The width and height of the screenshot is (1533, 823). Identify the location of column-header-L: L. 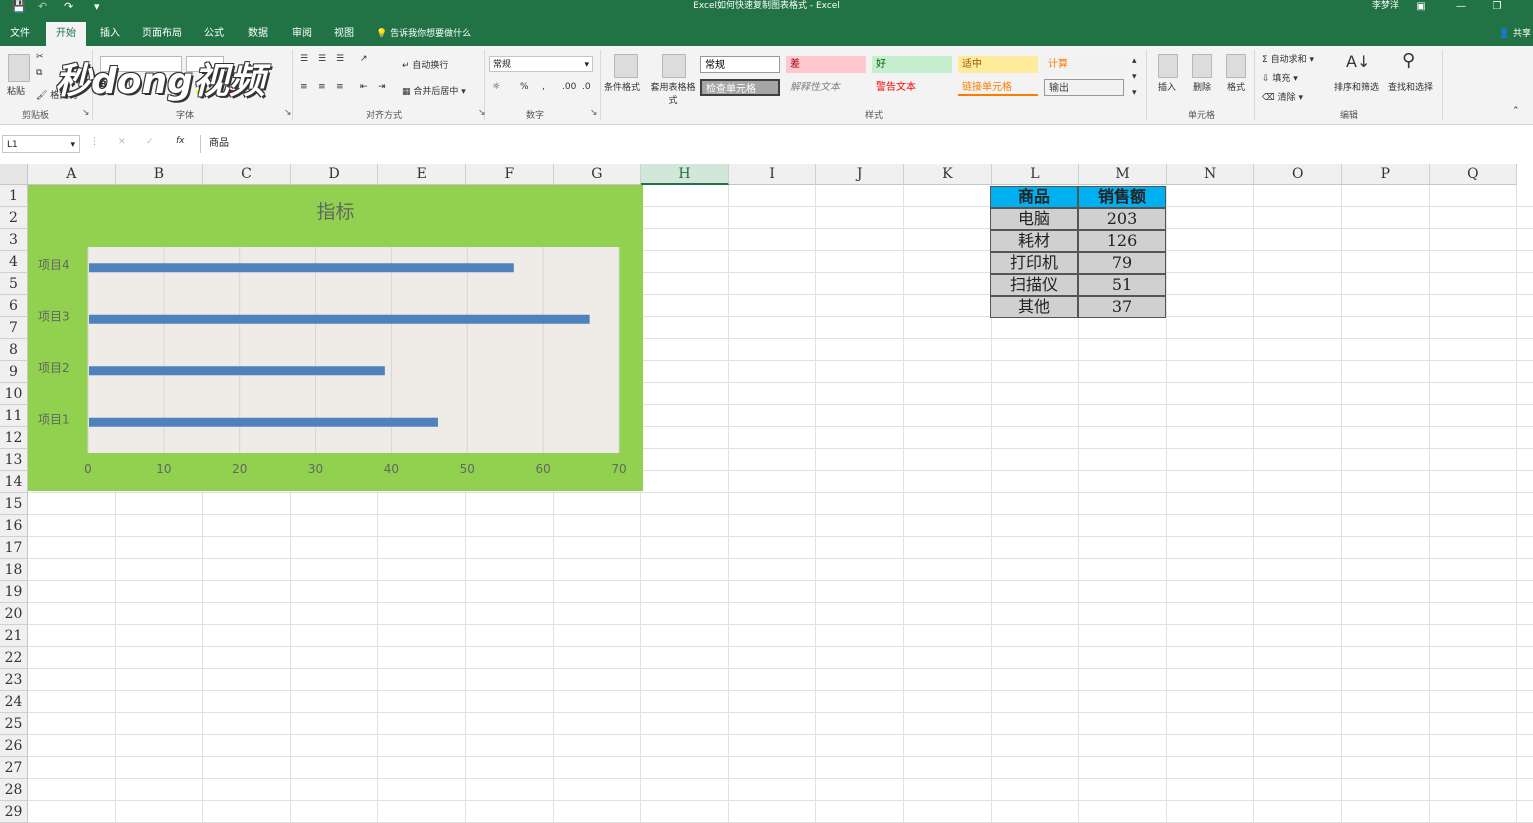
(1035, 174).